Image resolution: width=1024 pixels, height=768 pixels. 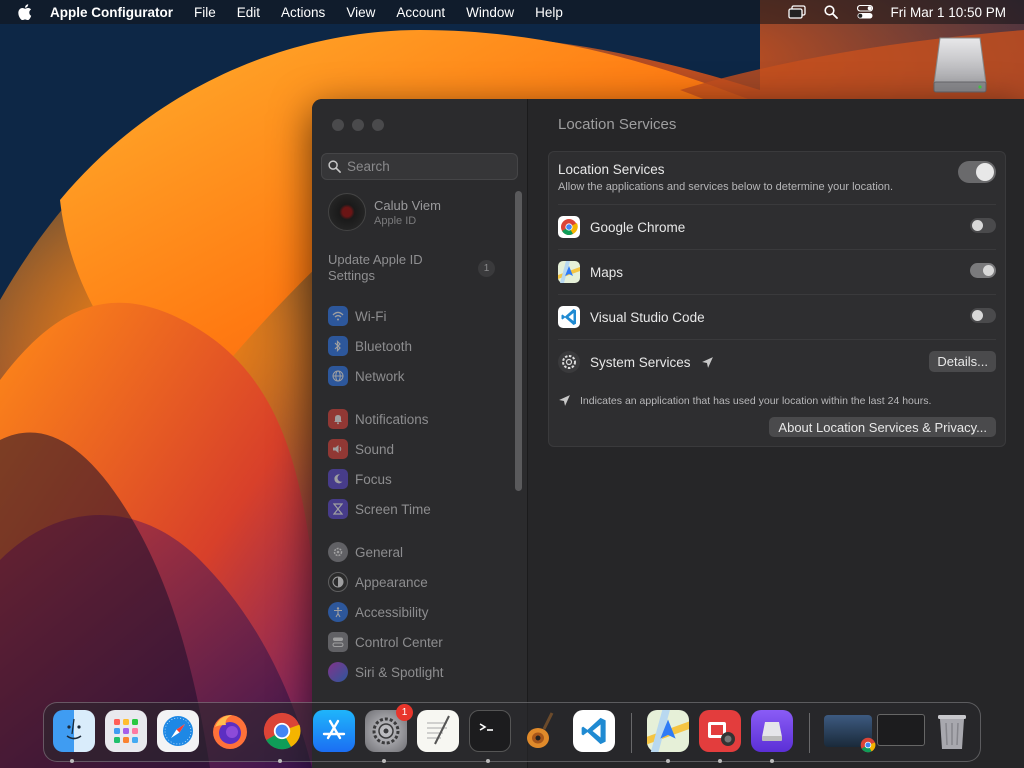 I want to click on sidebar-item-label: Control Center, so click(x=399, y=642).